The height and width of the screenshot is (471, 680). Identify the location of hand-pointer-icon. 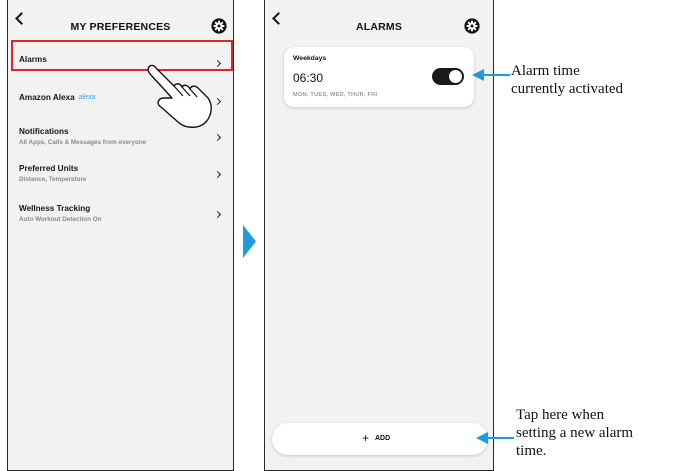
(179, 96).